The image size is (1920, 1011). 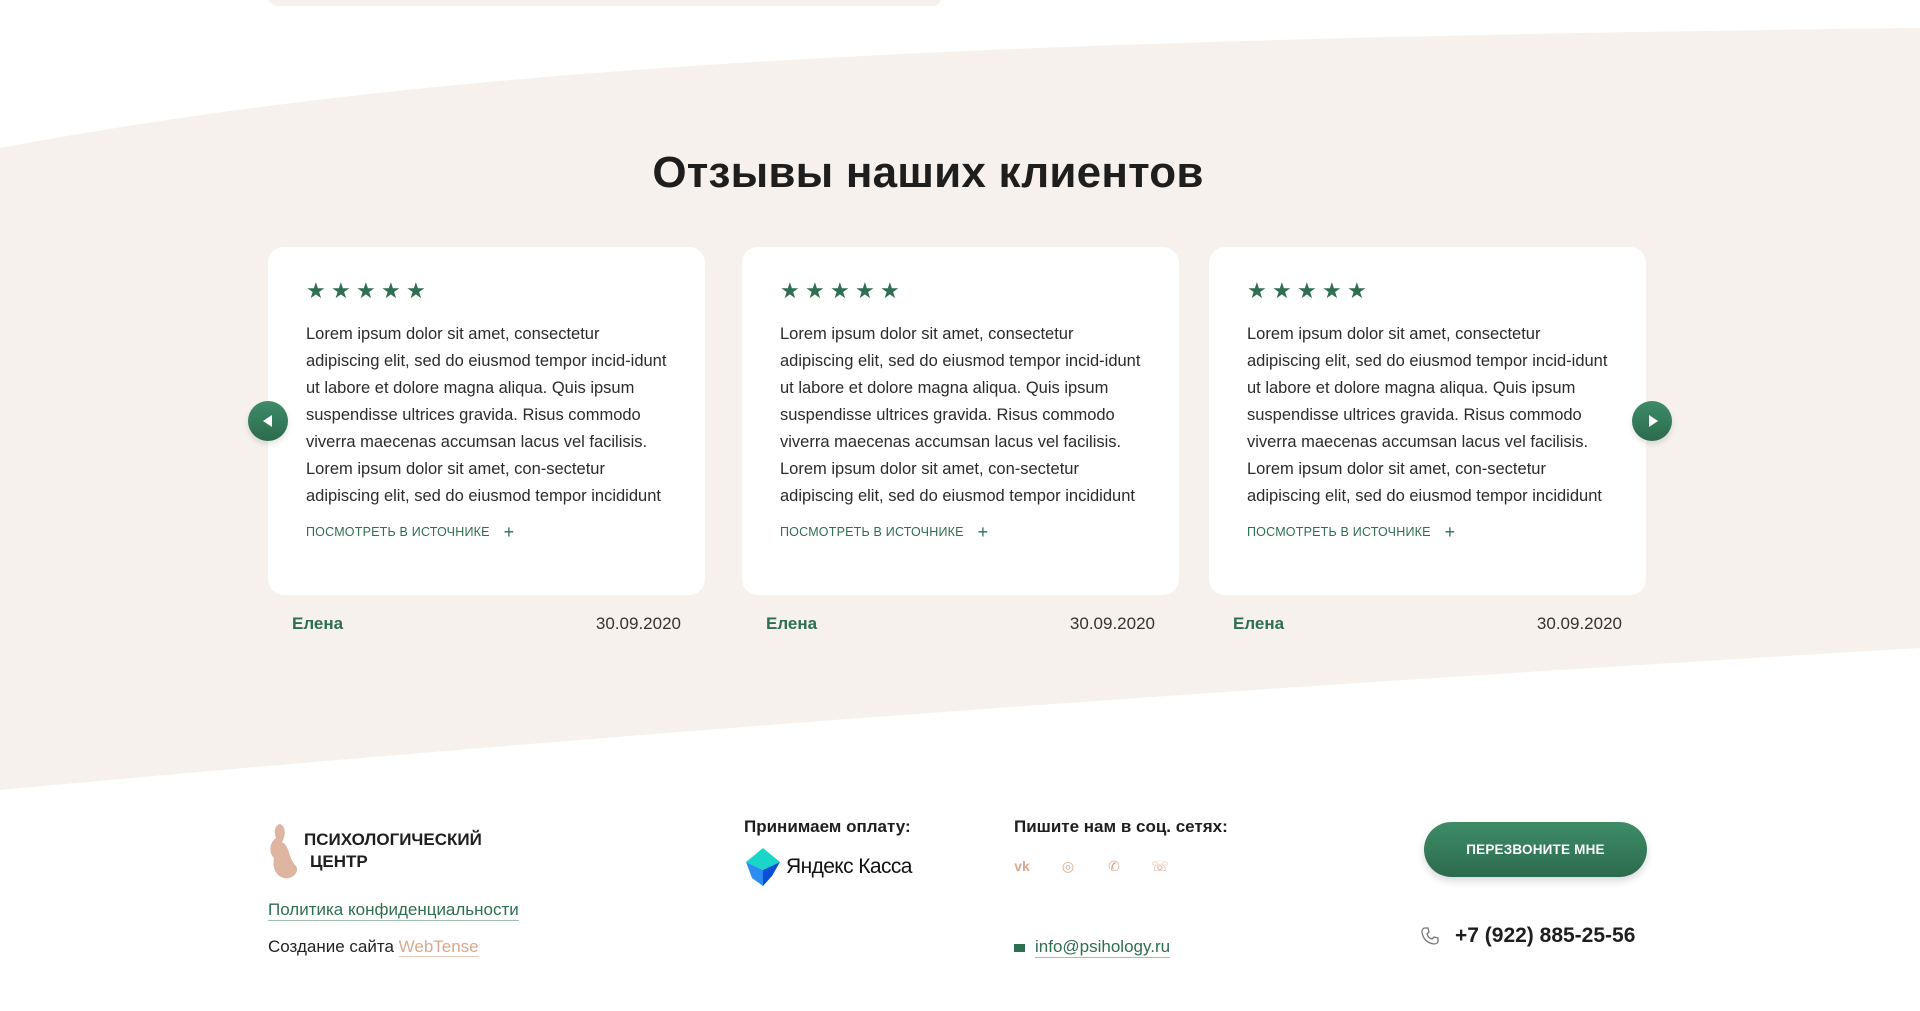 I want to click on logo-line-2: центр, so click(x=339, y=861).